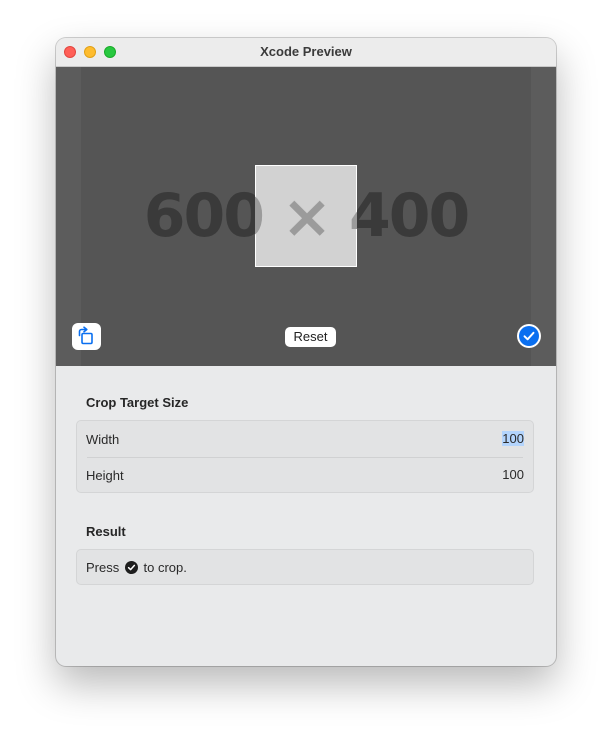  I want to click on crop-target-heading: Crop Target Size, so click(137, 402).